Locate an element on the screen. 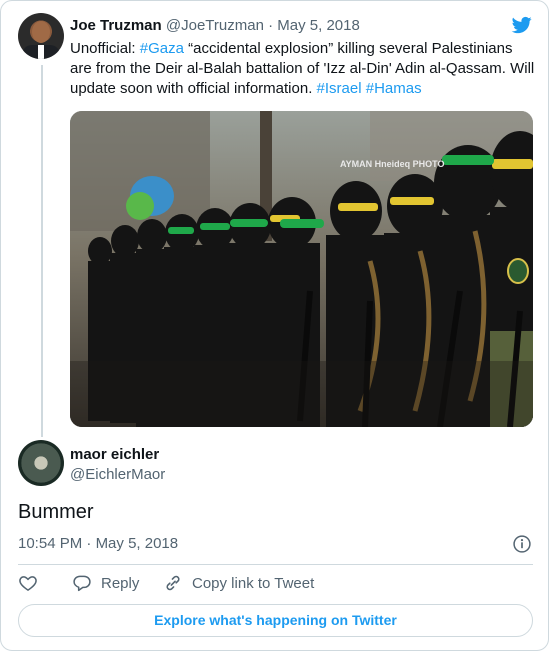  photo-watermark: AYMAN Hneideq PHOTO is located at coordinates (392, 164).